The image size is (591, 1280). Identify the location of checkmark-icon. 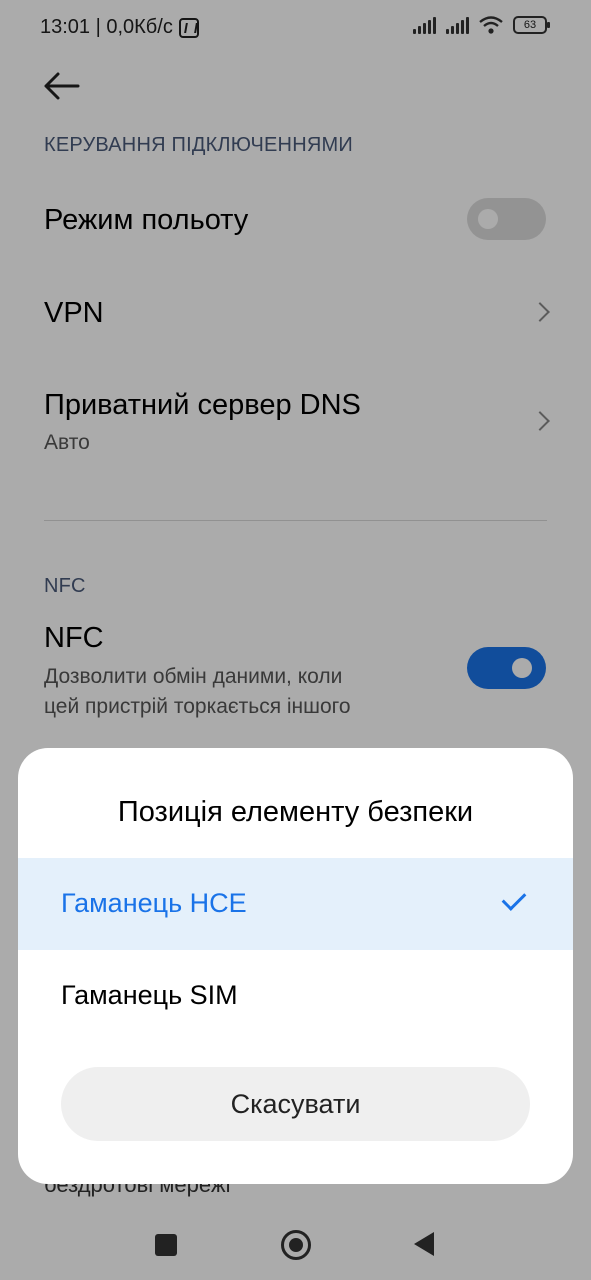
(514, 898).